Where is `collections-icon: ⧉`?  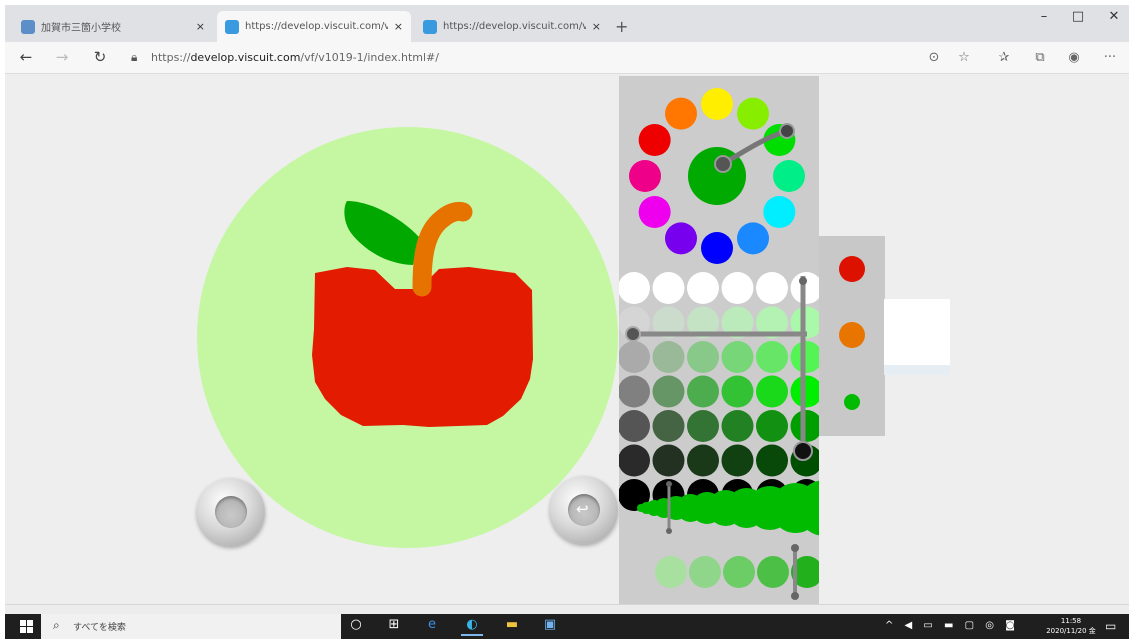
collections-icon: ⧉ is located at coordinates (1040, 57).